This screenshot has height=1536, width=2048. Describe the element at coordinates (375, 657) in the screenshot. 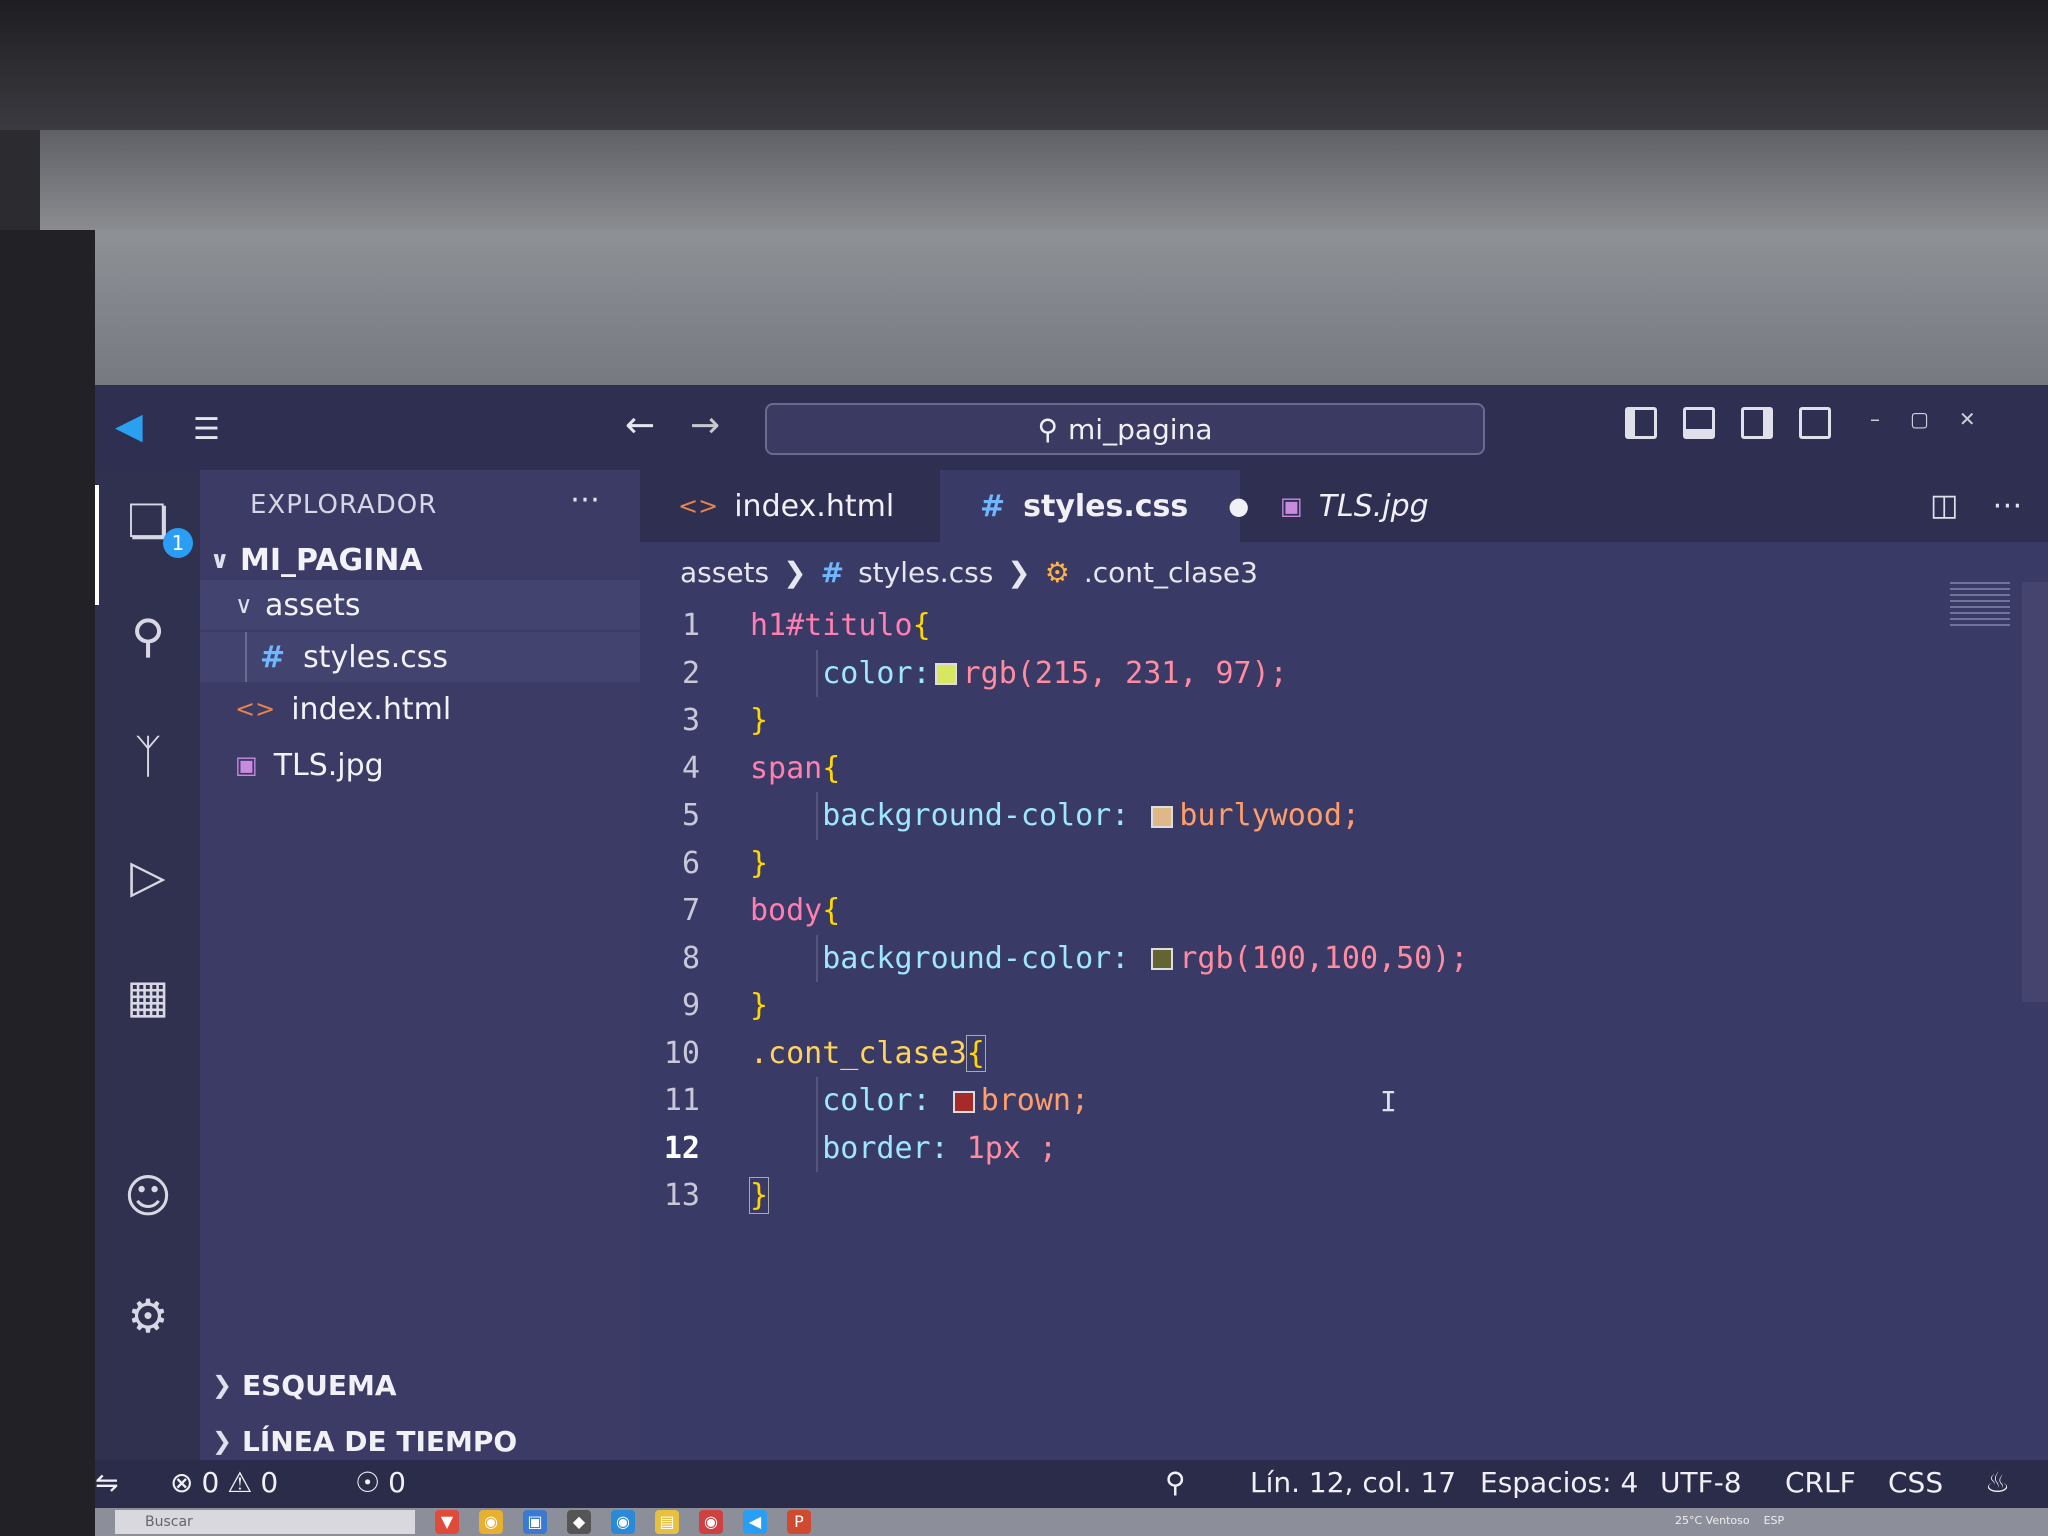

I see `tree-item-label: styles.css` at that location.